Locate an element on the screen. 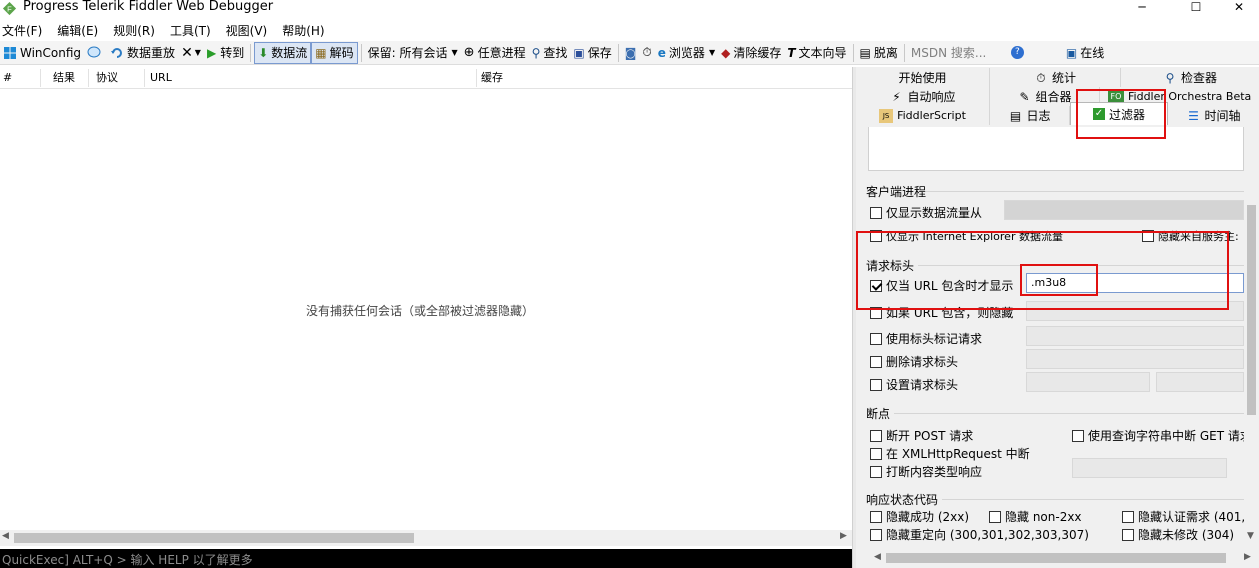 This screenshot has height=568, width=1259. text-wizard-button: T 文本向导 is located at coordinates (816, 53).